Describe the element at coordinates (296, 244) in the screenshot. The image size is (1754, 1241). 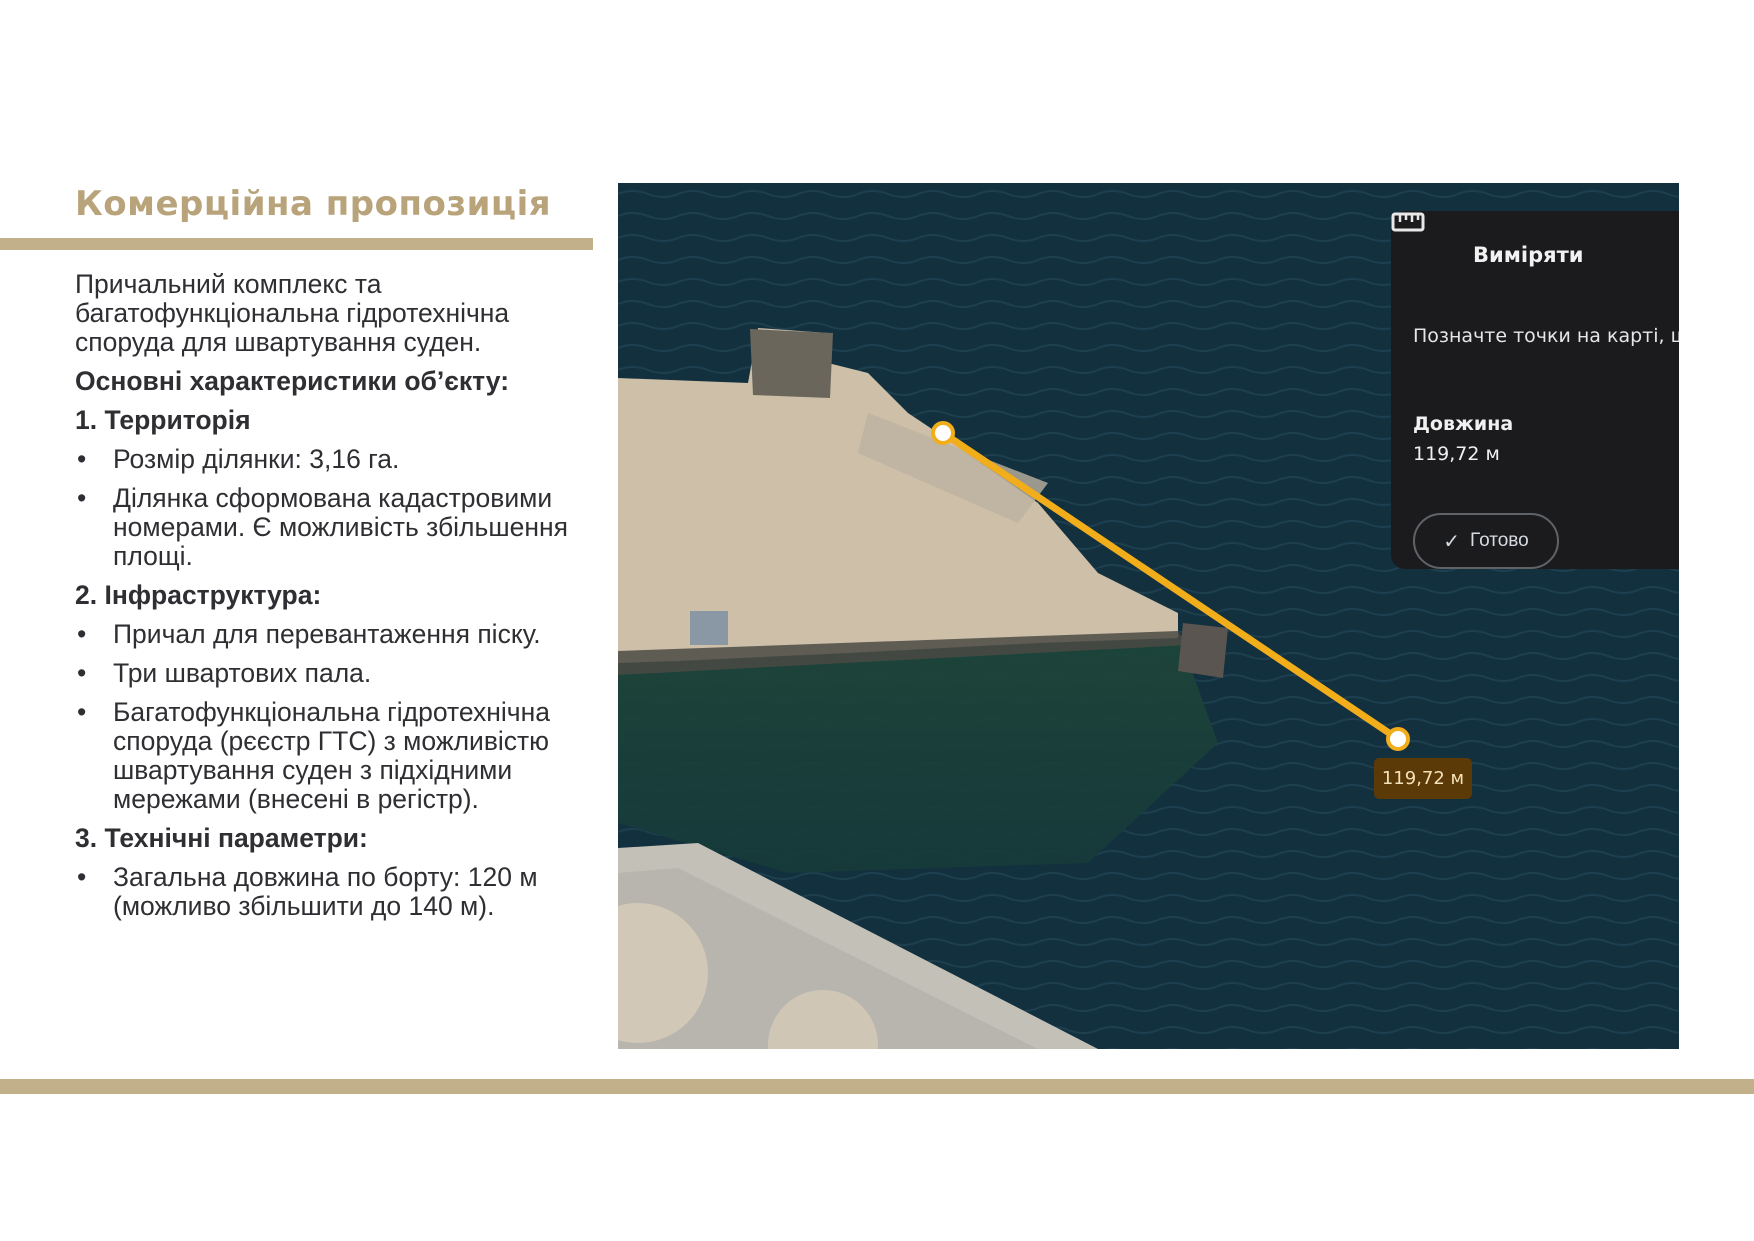
I see `title-divider` at that location.